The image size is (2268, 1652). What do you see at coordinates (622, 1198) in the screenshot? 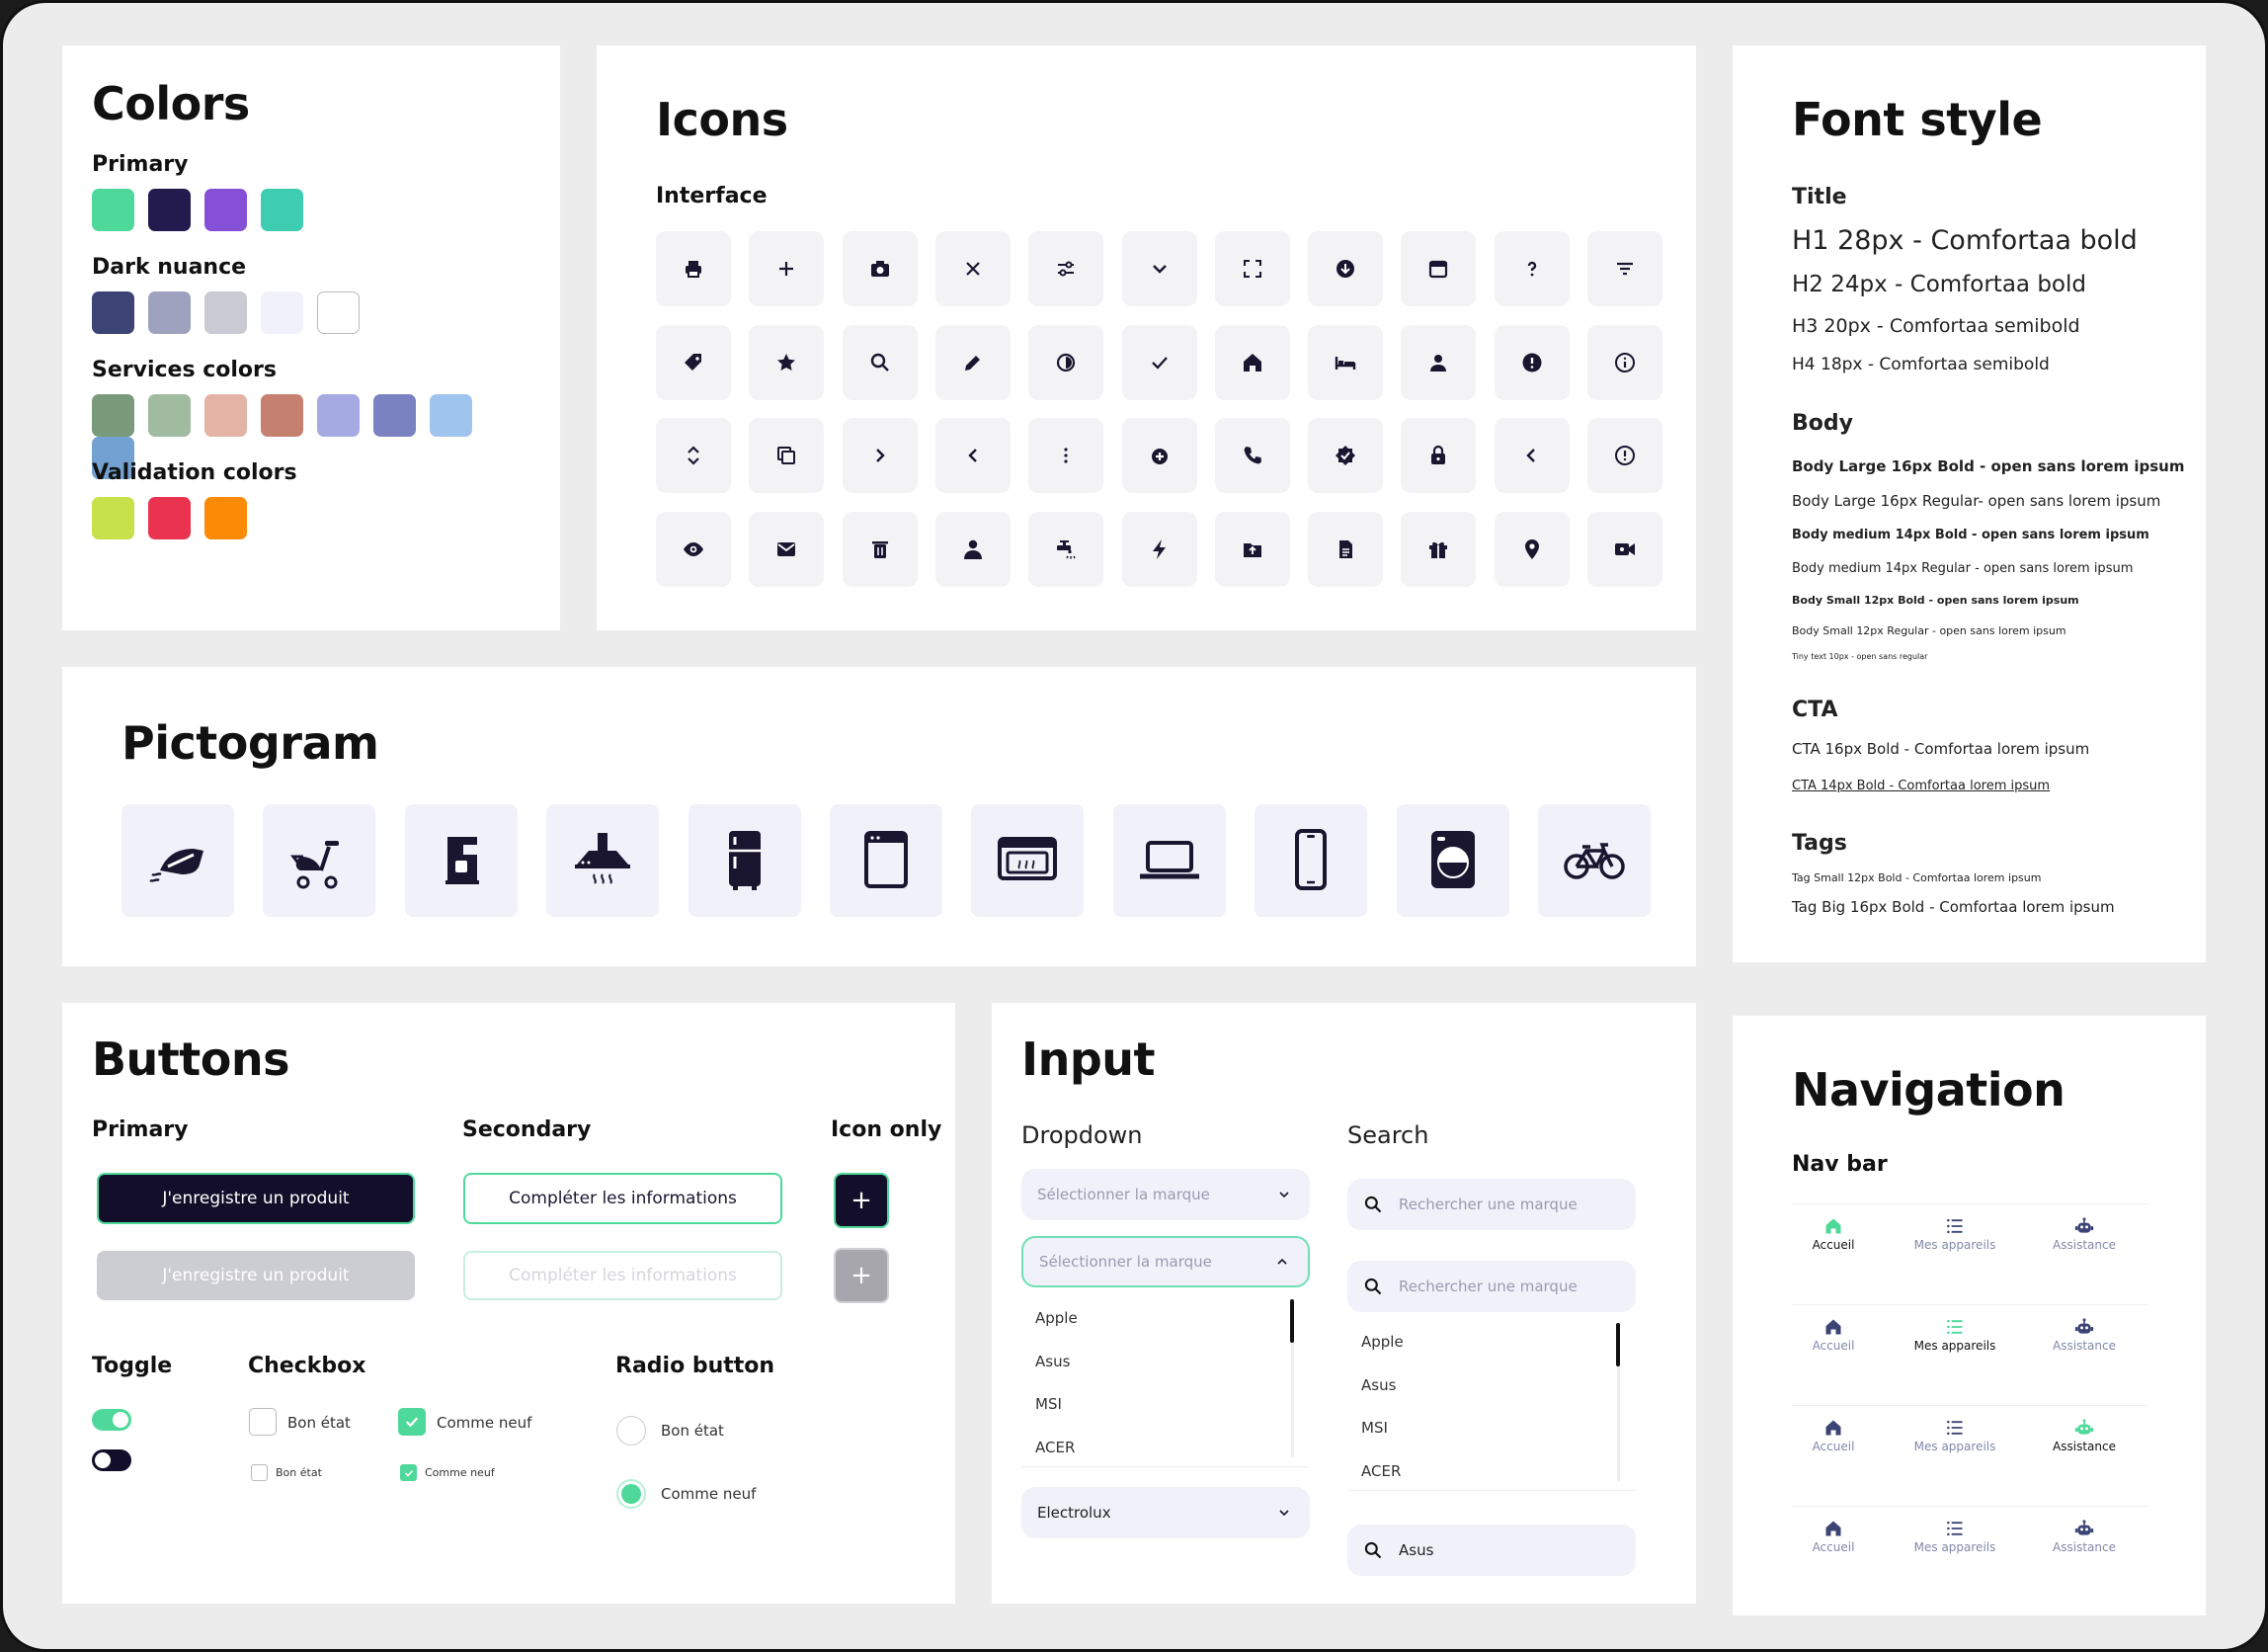
I see `secondary-button: Compléter les informations` at bounding box center [622, 1198].